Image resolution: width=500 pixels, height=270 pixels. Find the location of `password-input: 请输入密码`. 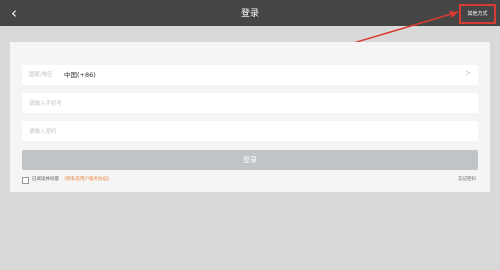

password-input: 请输入密码 is located at coordinates (250, 131).